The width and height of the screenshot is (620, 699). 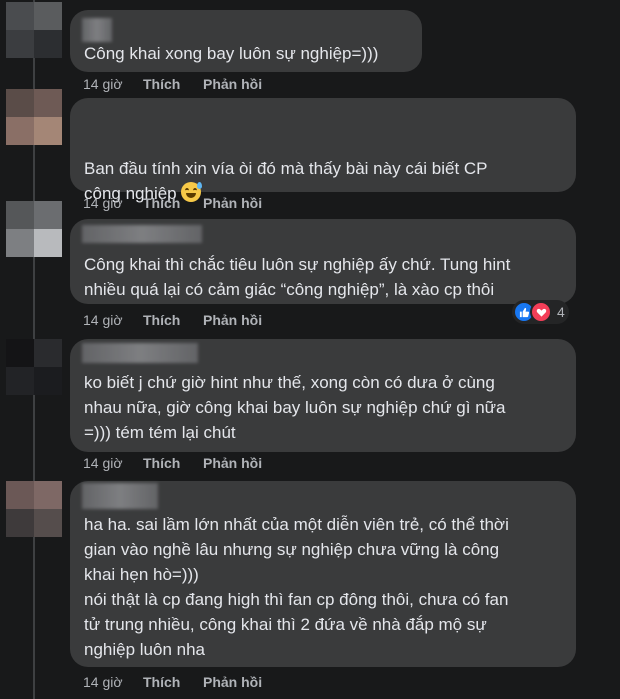 What do you see at coordinates (246, 41) in the screenshot?
I see `comment-bubble: Công khai xong bay luôn sự nghiệp=)))` at bounding box center [246, 41].